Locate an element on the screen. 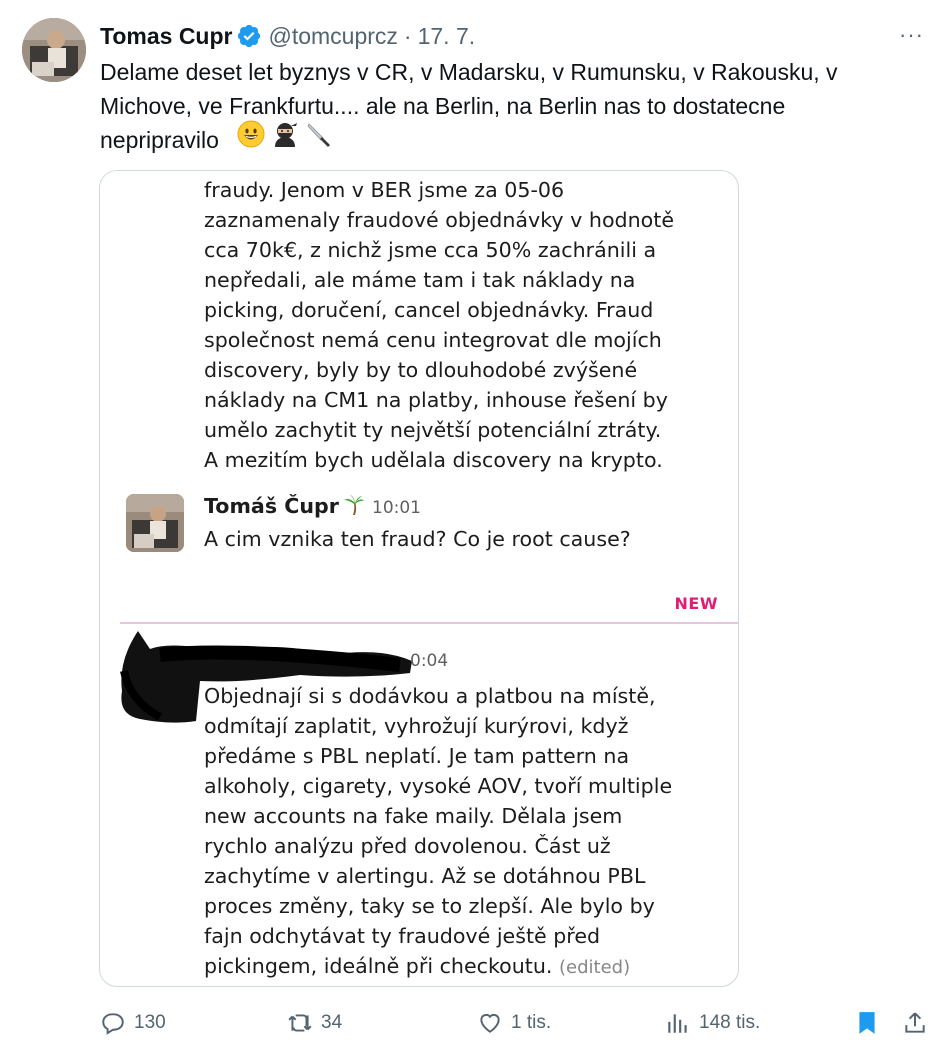 The image size is (946, 1056). slack-author-label: Tomáš Čupr is located at coordinates (271, 506).